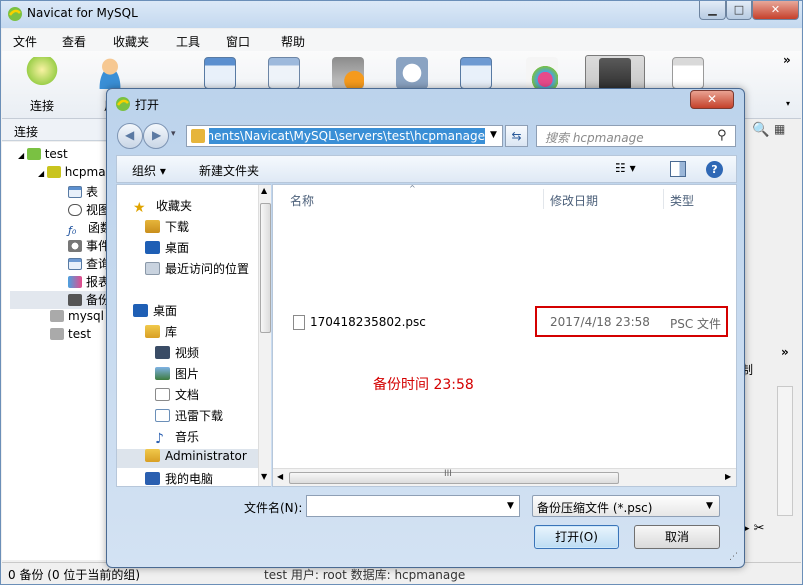  I want to click on nav-item-computer: 我的电脑, so click(179, 479).